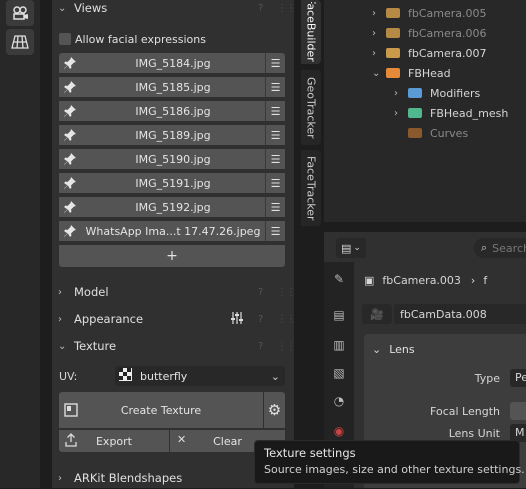  I want to click on properties-icon: ▤, so click(346, 248).